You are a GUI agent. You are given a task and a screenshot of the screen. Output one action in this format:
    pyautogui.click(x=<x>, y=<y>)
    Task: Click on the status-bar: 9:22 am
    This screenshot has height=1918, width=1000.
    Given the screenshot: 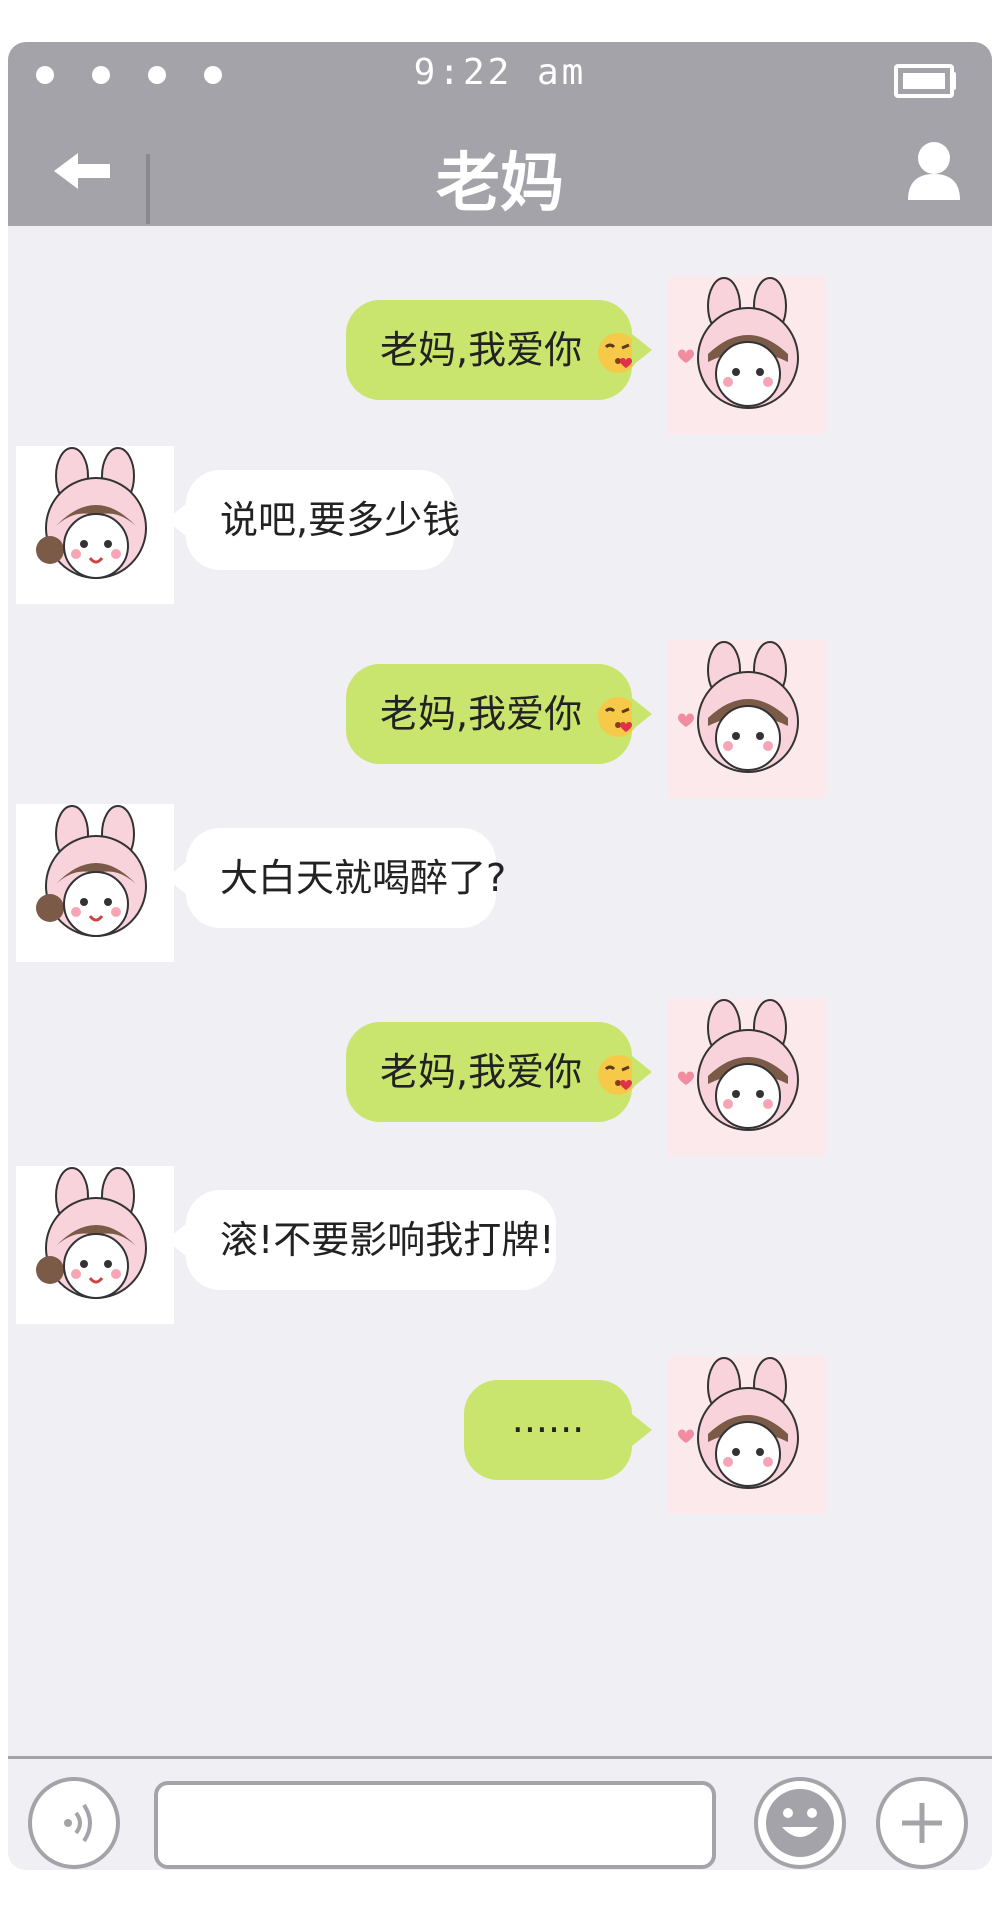 What is the action you would take?
    pyautogui.click(x=500, y=74)
    